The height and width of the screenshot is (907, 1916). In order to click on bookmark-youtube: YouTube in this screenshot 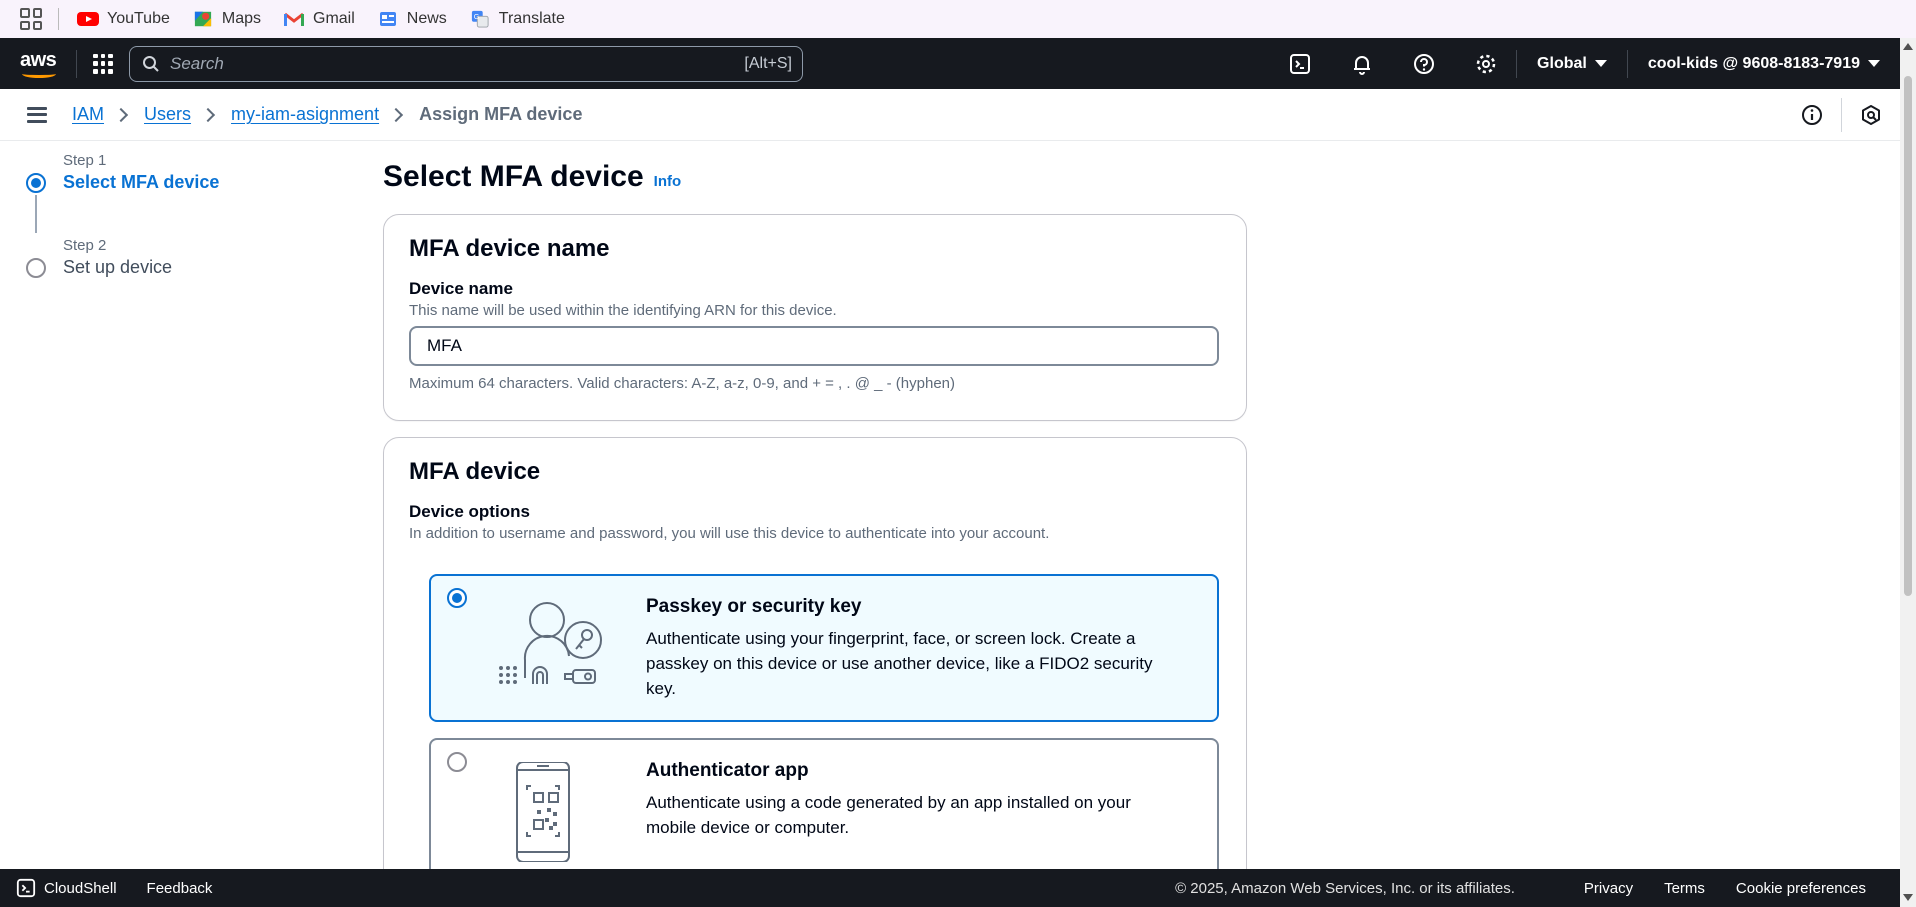, I will do `click(123, 19)`.